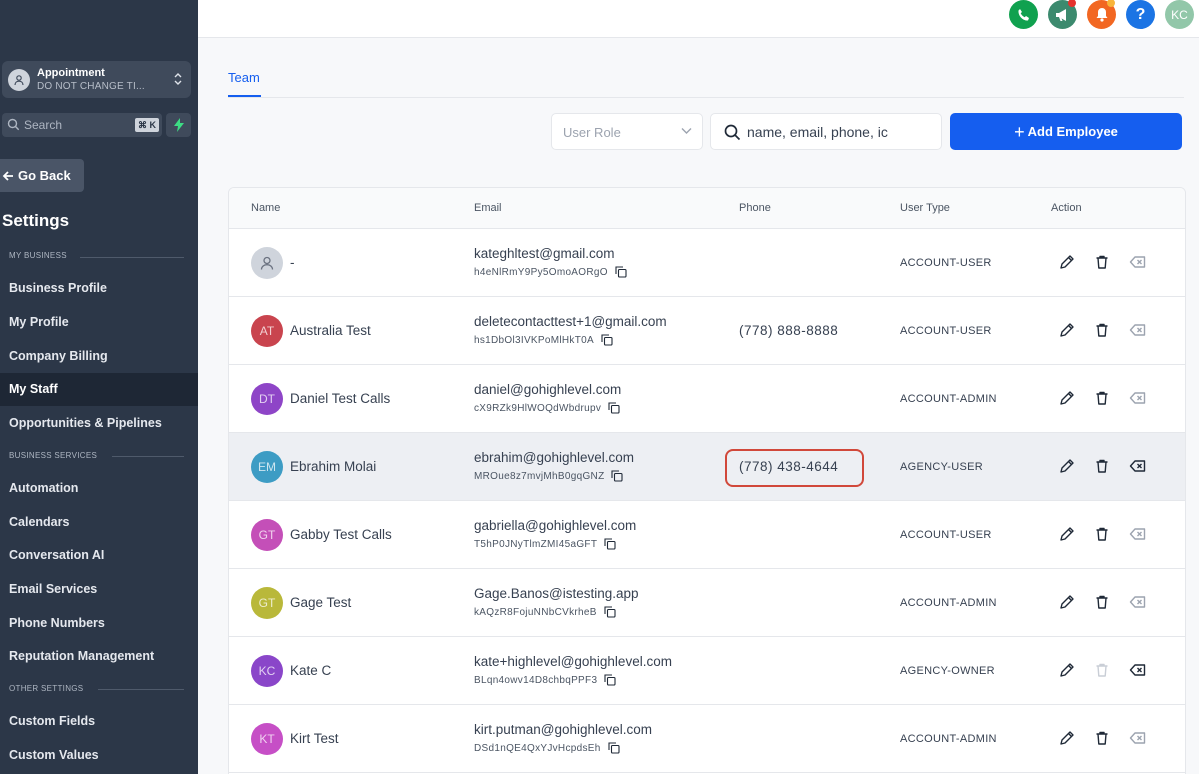 This screenshot has width=1199, height=774. I want to click on sidebar-item-company-billing: Company Billing, so click(99, 356).